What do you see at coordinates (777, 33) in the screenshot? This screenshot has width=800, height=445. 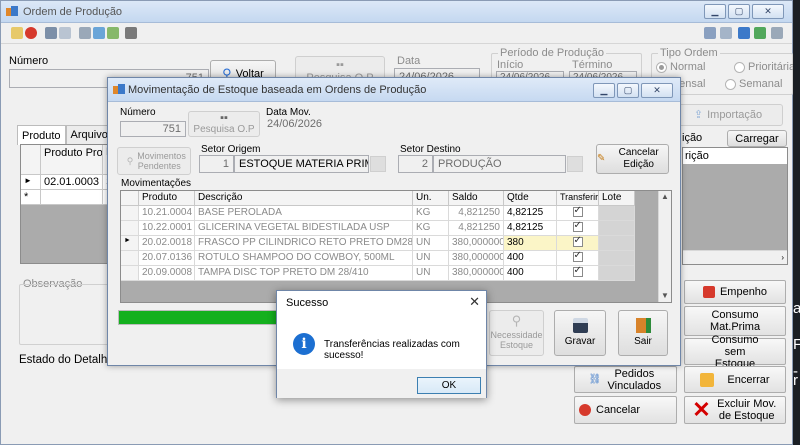 I see `menu-icon` at bounding box center [777, 33].